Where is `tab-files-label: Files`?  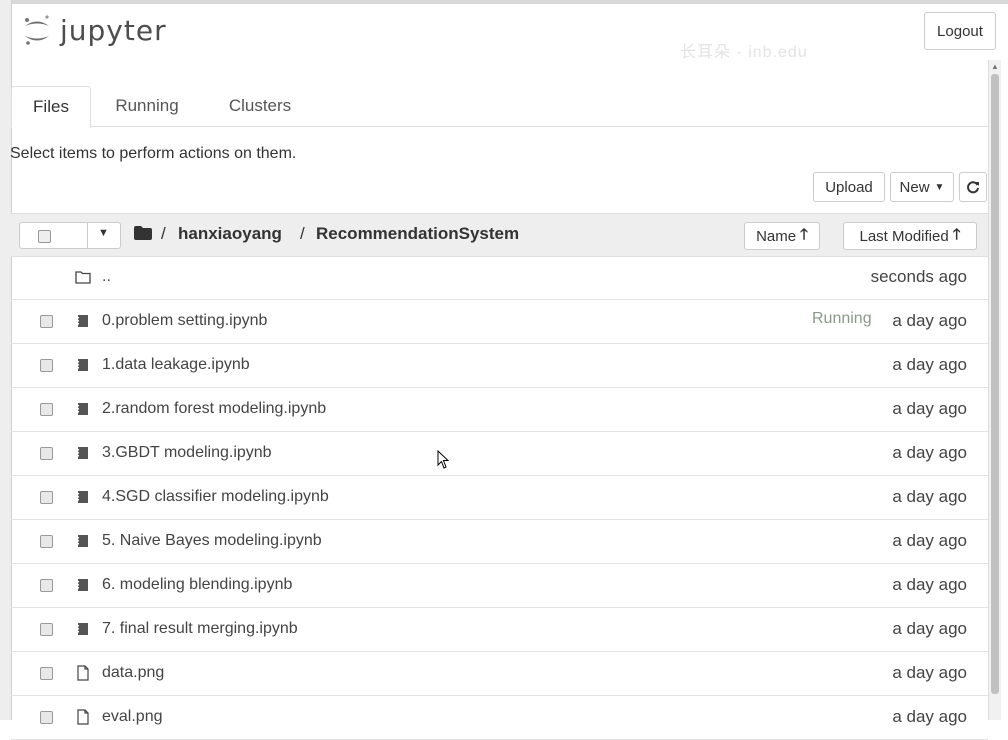
tab-files-label: Files is located at coordinates (51, 106).